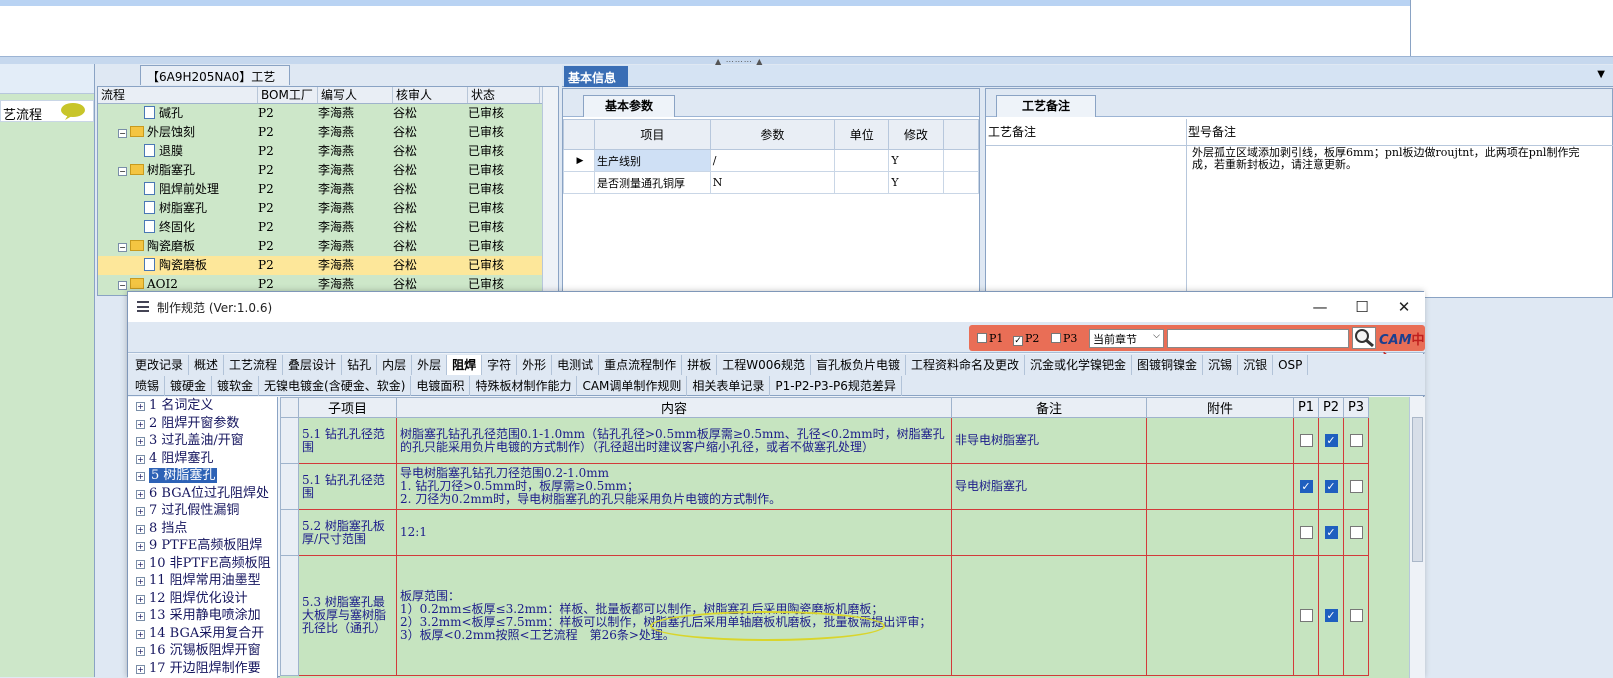  What do you see at coordinates (202, 599) in the screenshot?
I see `chapter-item: +12 阻焊优化设计` at bounding box center [202, 599].